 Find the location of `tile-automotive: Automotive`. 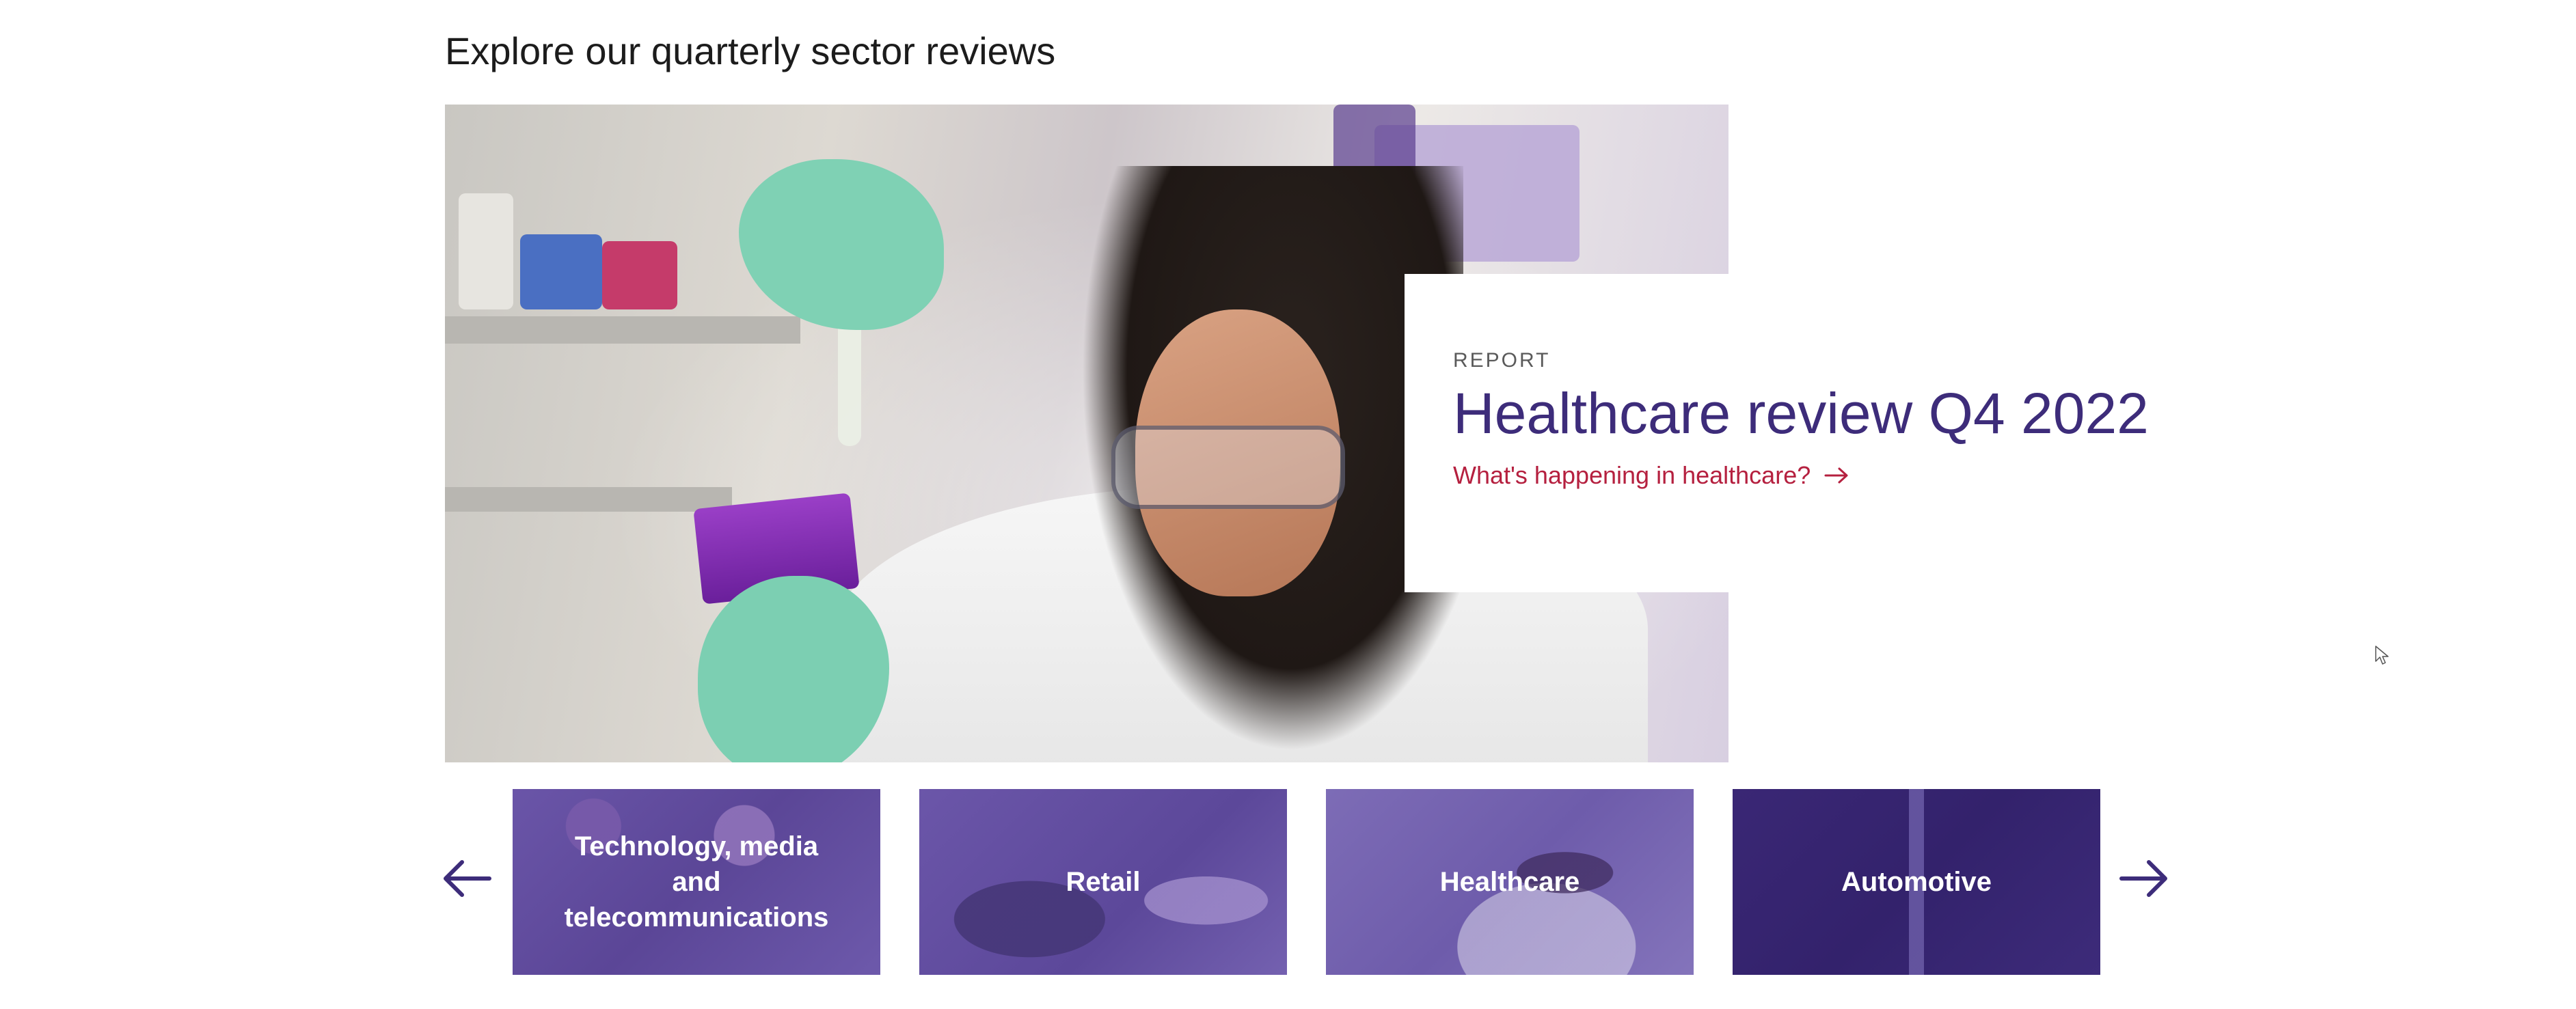

tile-automotive: Automotive is located at coordinates (1916, 882).